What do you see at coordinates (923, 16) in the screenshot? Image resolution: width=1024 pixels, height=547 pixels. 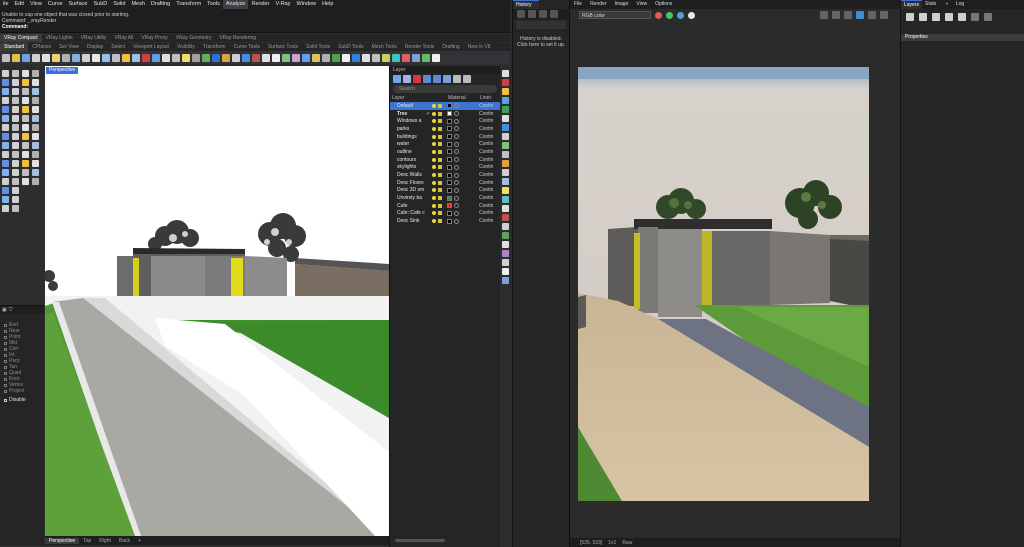 I see `add-class-icon` at bounding box center [923, 16].